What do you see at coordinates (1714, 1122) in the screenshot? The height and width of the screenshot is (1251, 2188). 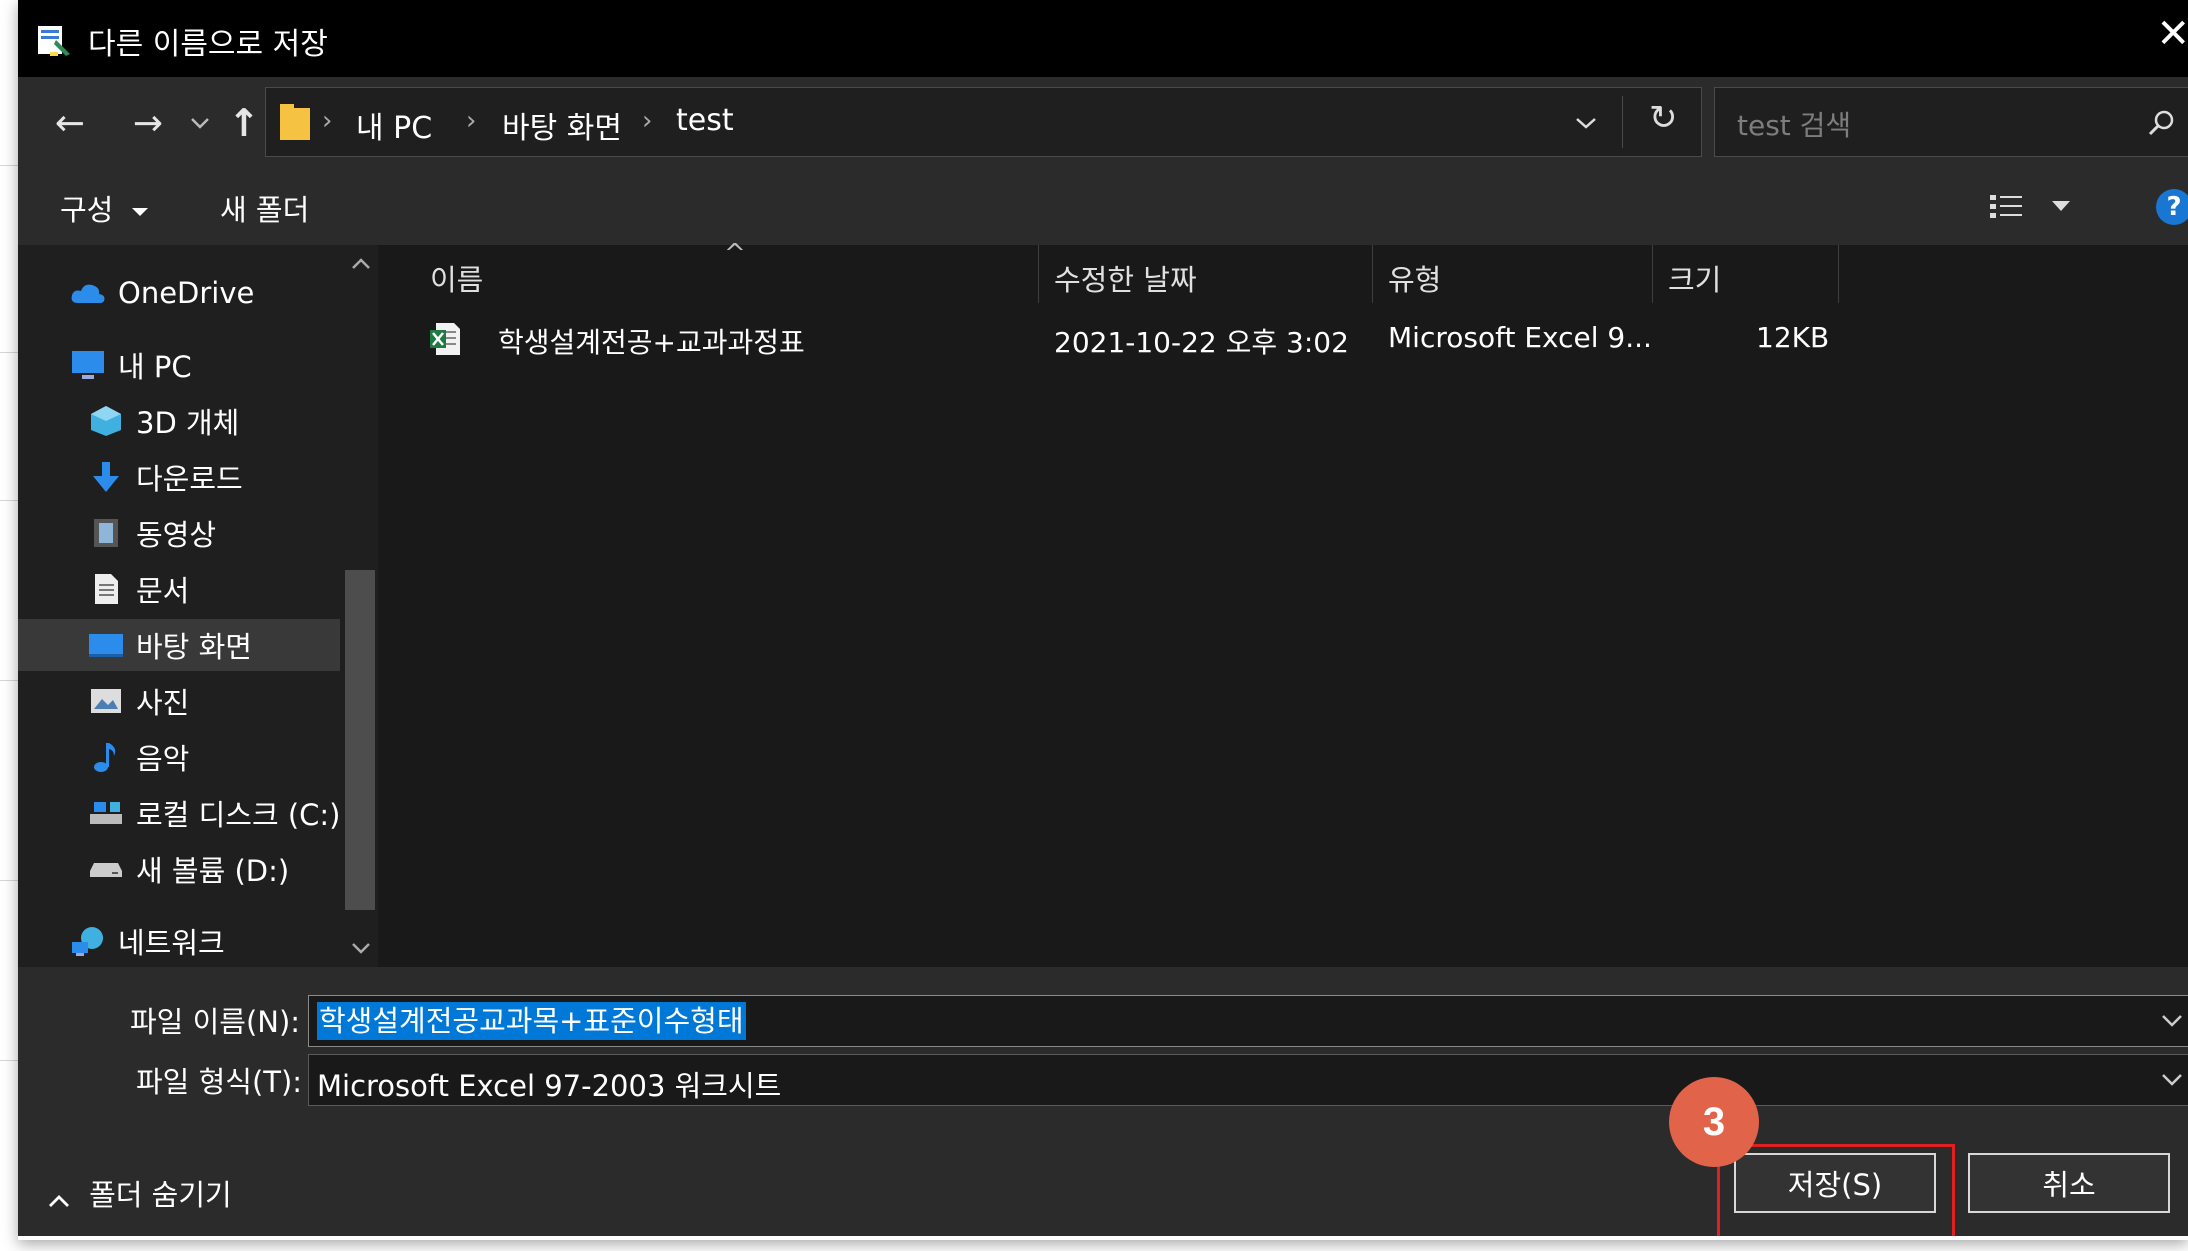 I see `step-number-badge: 3` at bounding box center [1714, 1122].